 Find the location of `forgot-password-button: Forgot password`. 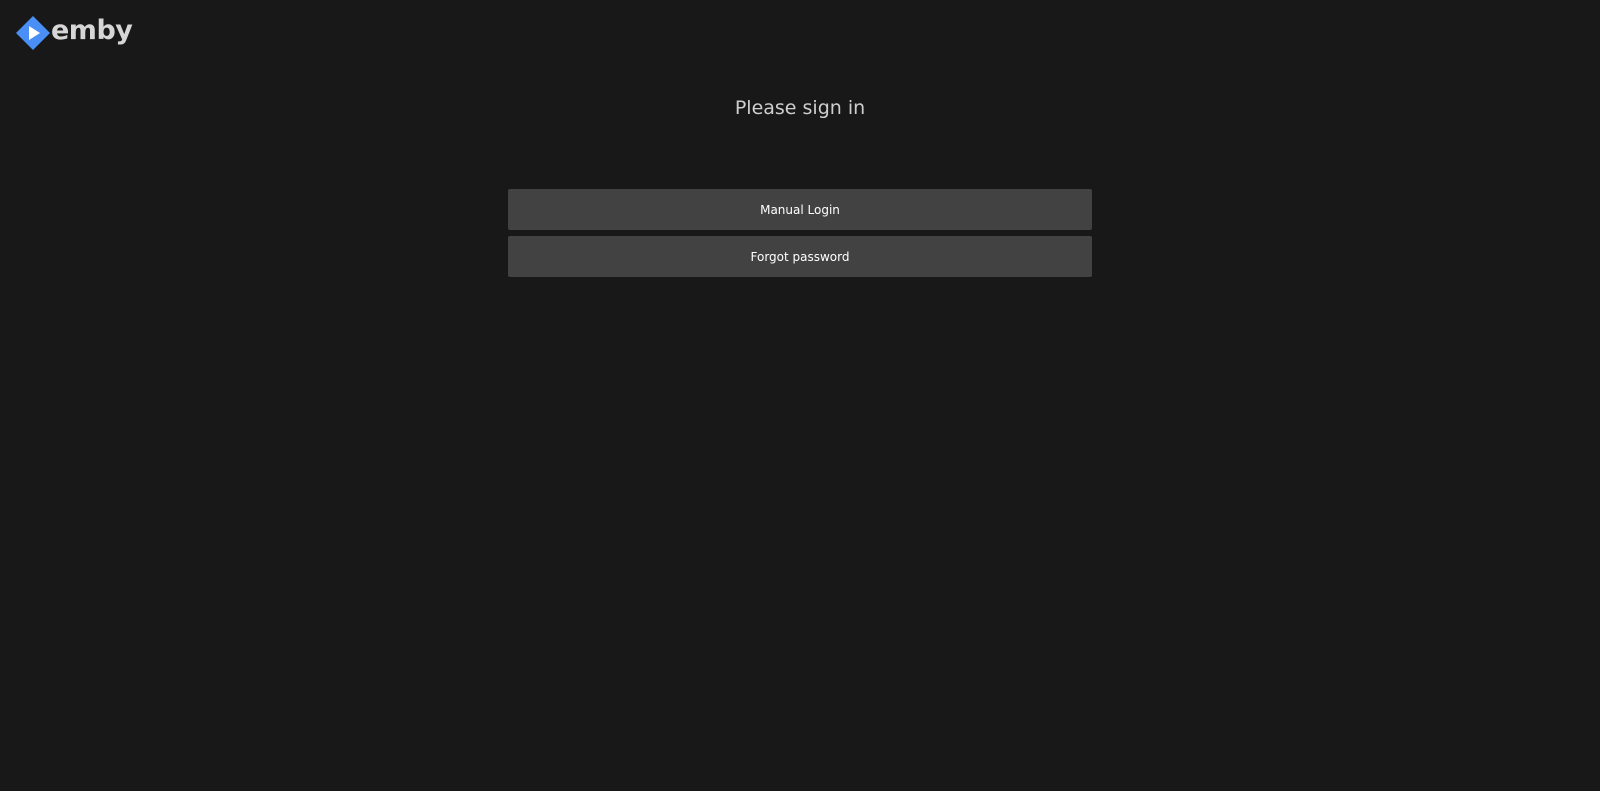

forgot-password-button: Forgot password is located at coordinates (800, 256).